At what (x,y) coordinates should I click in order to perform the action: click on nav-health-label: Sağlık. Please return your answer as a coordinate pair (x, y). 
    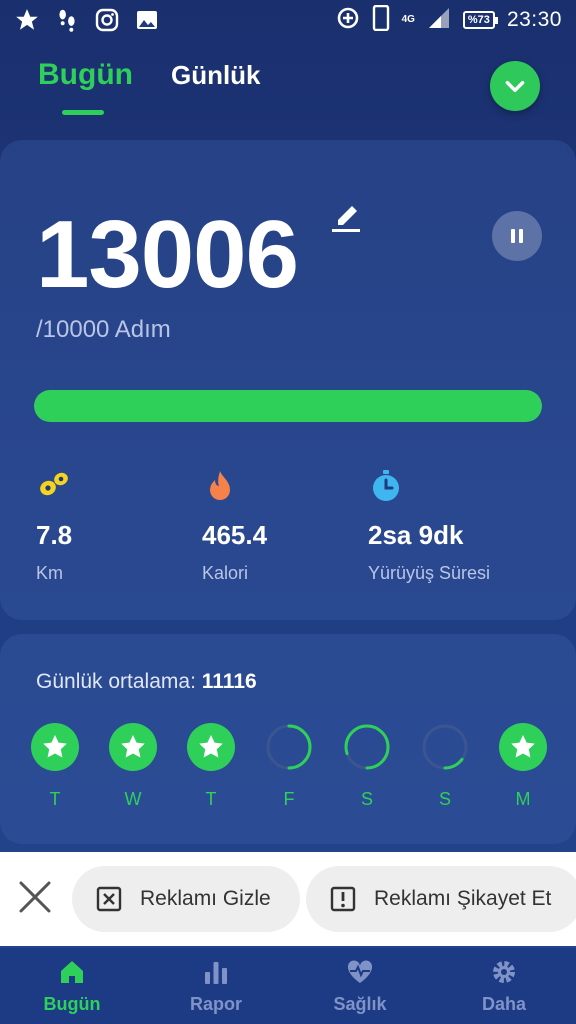
    Looking at the image, I should click on (360, 1004).